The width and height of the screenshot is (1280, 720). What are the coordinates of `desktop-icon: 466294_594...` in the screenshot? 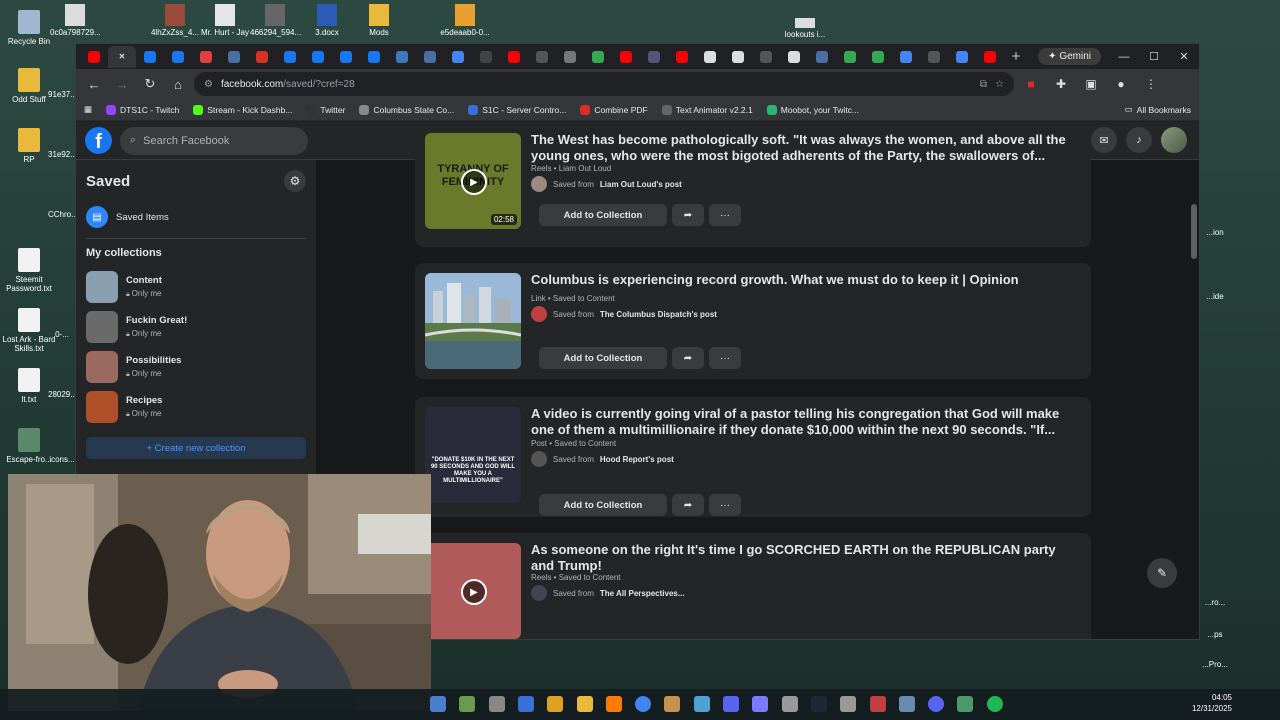 It's located at (275, 20).